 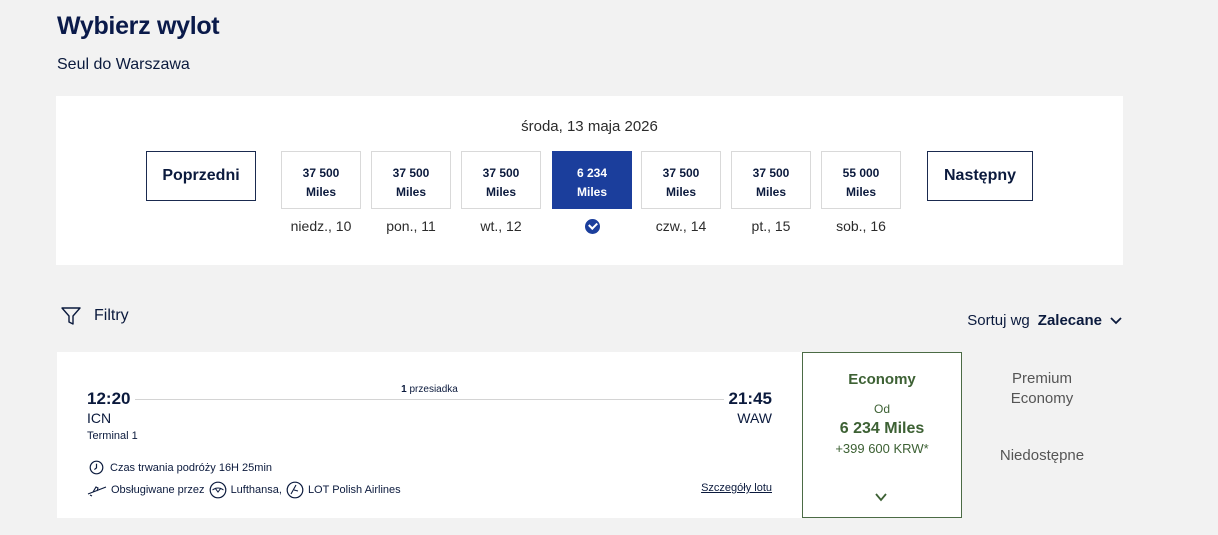 I want to click on day-option-12: 37 500 Miles wt., 12, so click(x=501, y=193).